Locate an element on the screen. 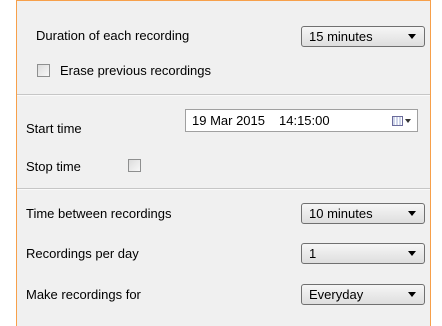 The height and width of the screenshot is (326, 442). start-date-value: 19 Mar 2015 is located at coordinates (225, 120).